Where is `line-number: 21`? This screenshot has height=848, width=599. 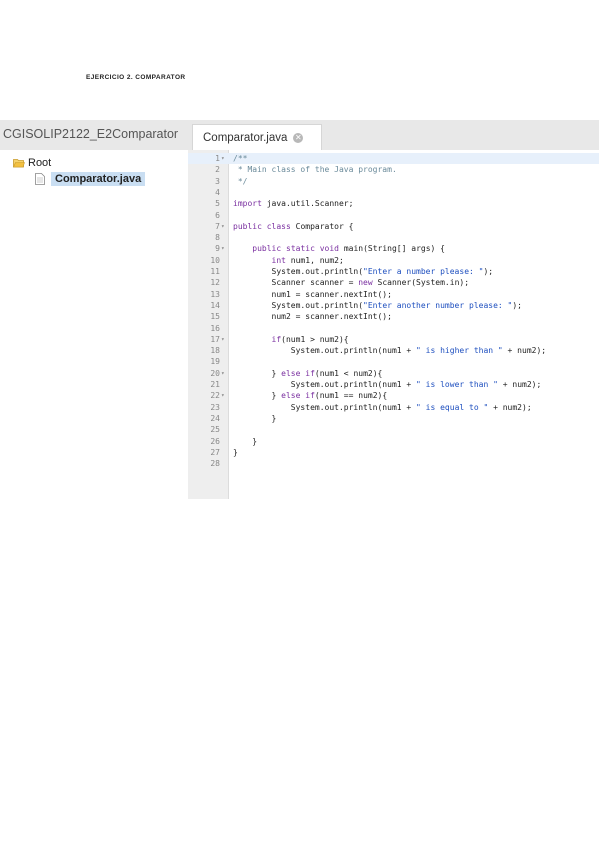 line-number: 21 is located at coordinates (215, 384).